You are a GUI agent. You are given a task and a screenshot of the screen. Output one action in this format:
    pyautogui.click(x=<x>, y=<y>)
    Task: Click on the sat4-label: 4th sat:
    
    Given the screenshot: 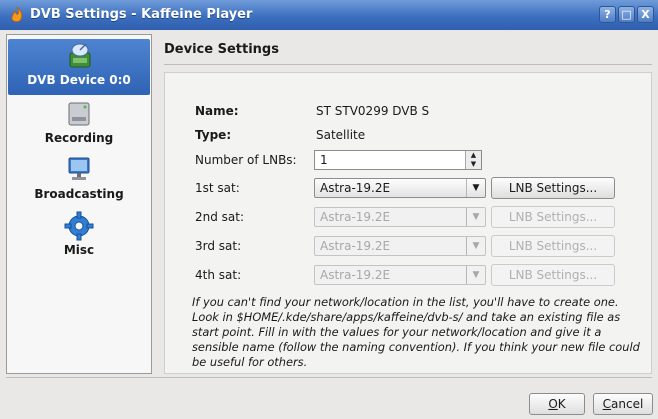 What is the action you would take?
    pyautogui.click(x=218, y=275)
    